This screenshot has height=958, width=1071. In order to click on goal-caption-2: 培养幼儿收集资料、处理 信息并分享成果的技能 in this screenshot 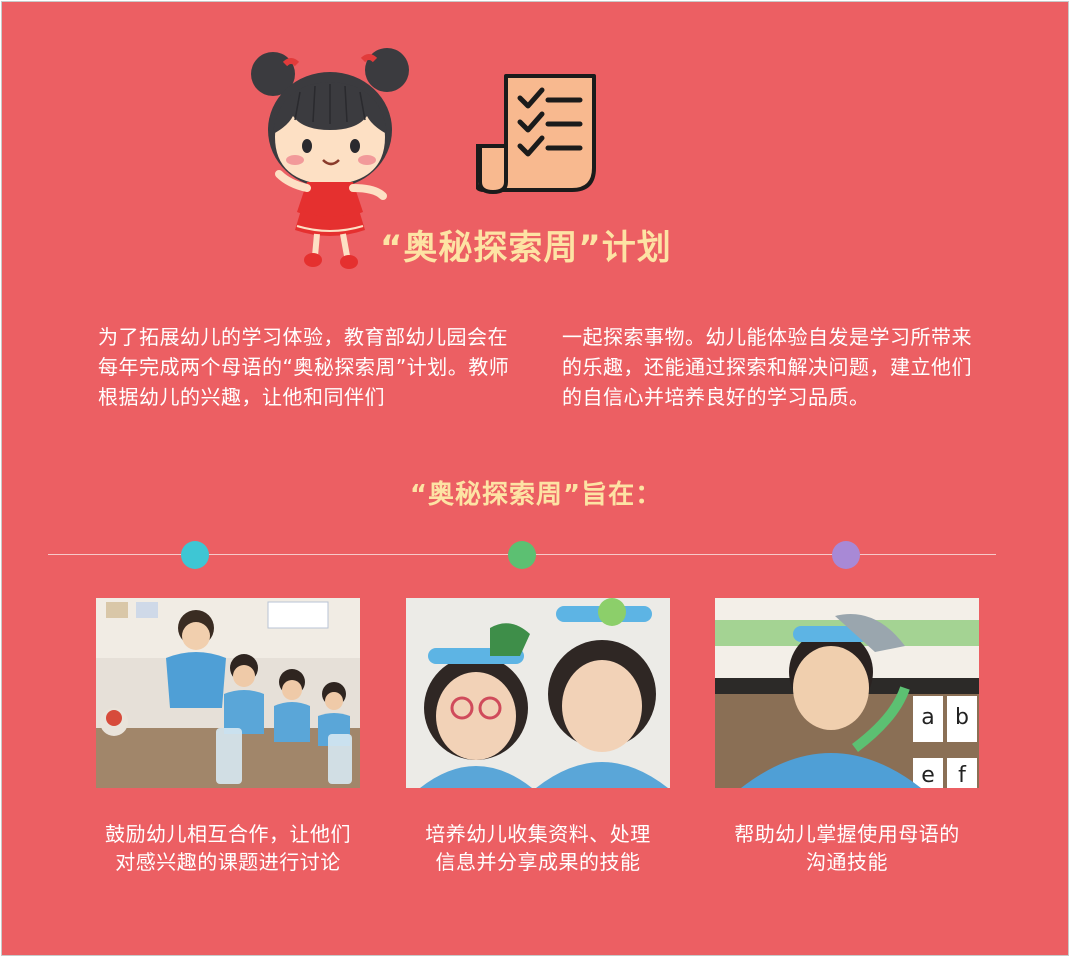, I will do `click(538, 848)`.